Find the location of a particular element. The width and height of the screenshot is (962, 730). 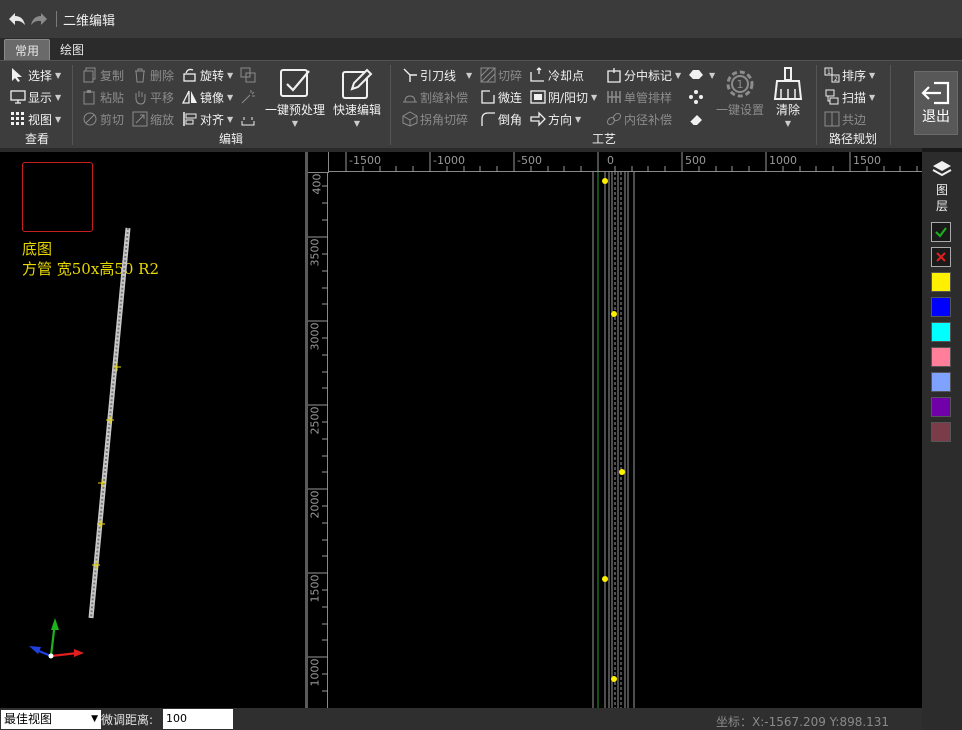

sort-button: 12 排序 ▼ is located at coordinates (849, 75).